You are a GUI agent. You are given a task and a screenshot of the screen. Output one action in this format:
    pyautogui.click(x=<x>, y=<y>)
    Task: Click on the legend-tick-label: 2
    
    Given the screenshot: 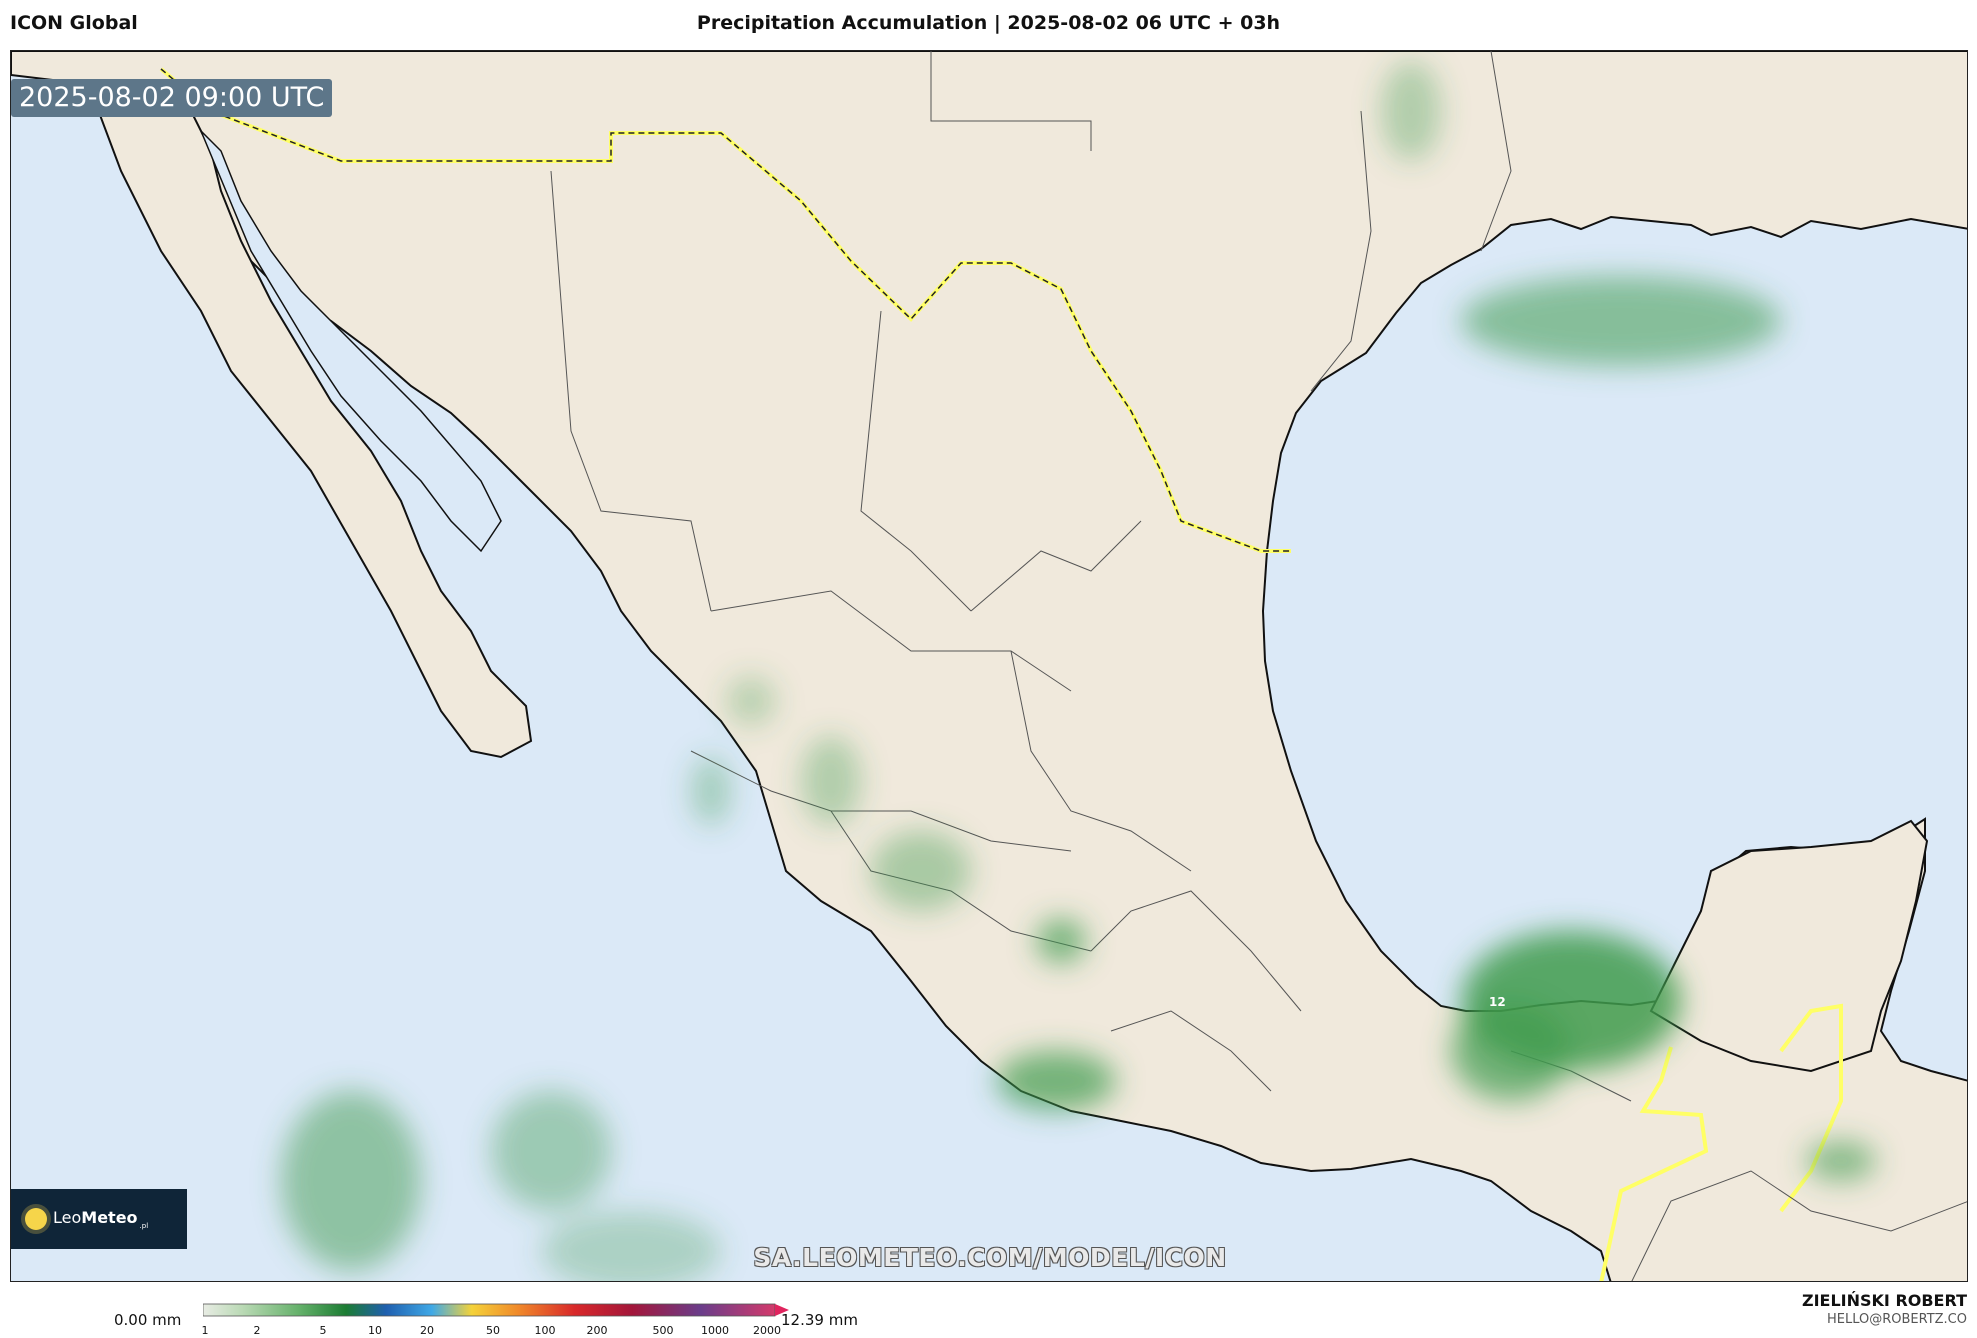 What is the action you would take?
    pyautogui.click(x=257, y=1330)
    